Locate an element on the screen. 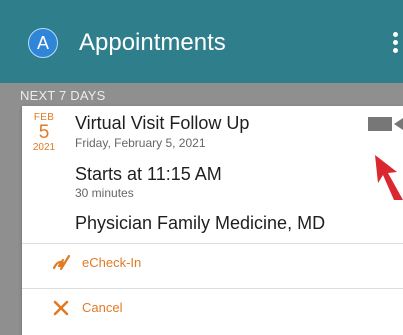  echeckin-icon is located at coordinates (61, 262).